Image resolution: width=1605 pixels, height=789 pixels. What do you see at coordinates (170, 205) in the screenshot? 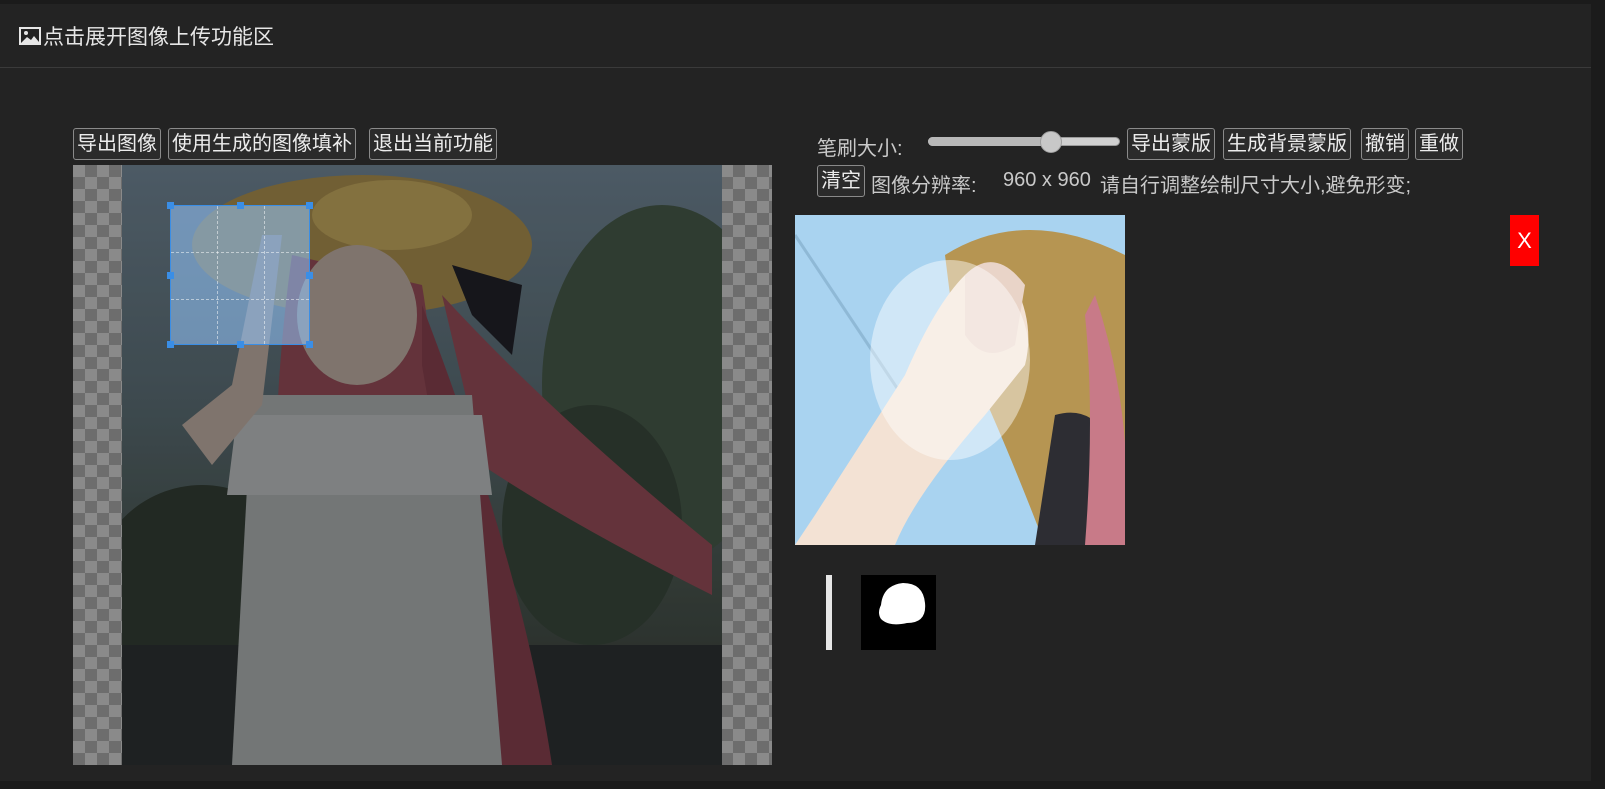
I see `crop-handle-top-left` at bounding box center [170, 205].